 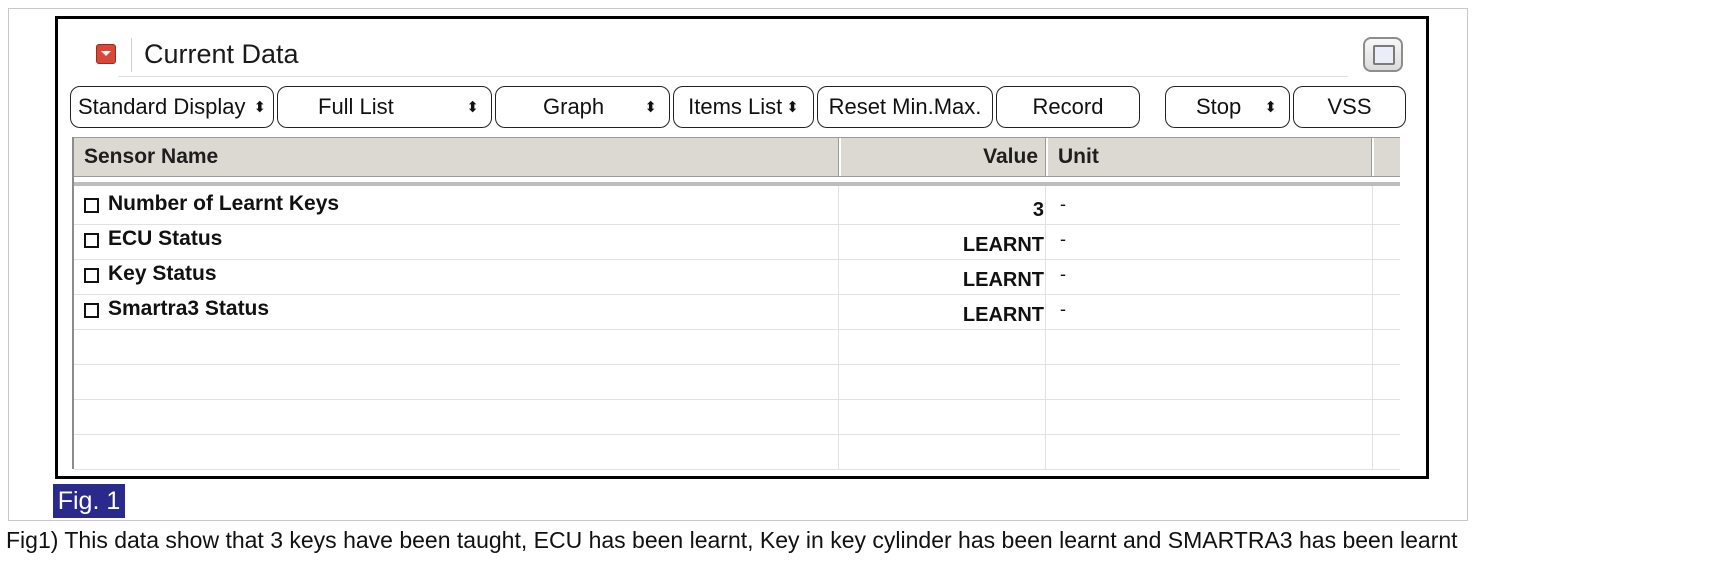 What do you see at coordinates (1038, 210) in the screenshot?
I see `sensor-value: 3` at bounding box center [1038, 210].